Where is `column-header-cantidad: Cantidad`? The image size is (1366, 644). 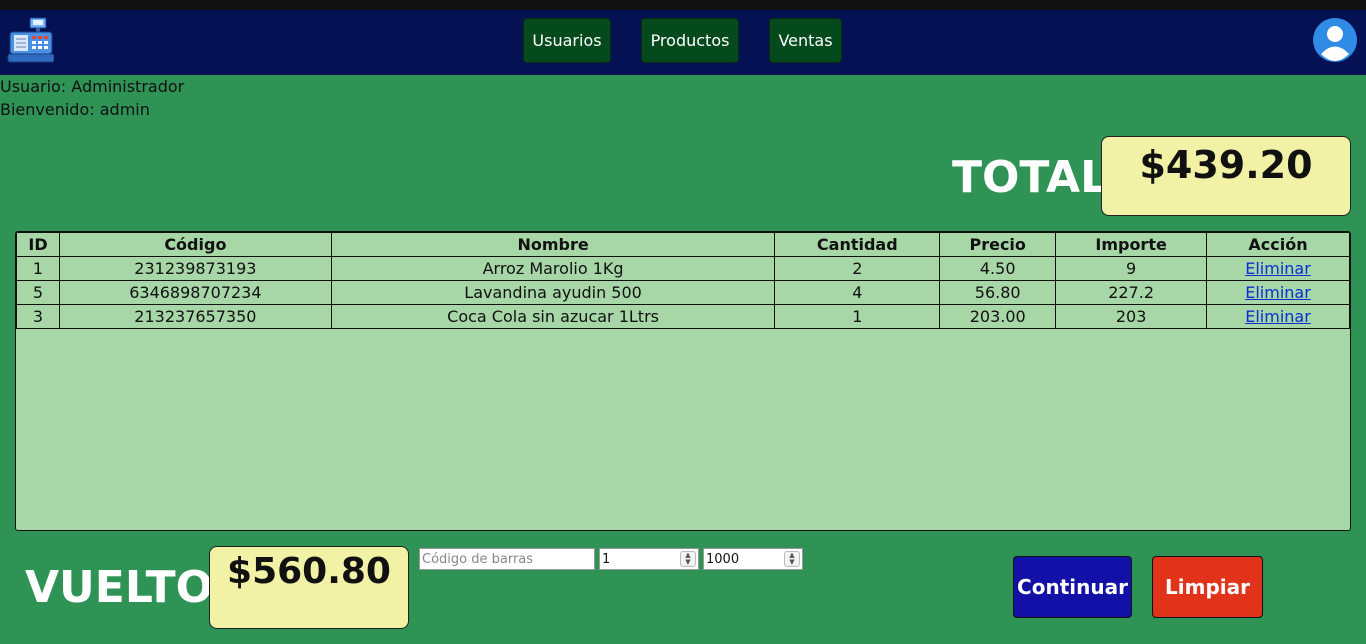
column-header-cantidad: Cantidad is located at coordinates (857, 244).